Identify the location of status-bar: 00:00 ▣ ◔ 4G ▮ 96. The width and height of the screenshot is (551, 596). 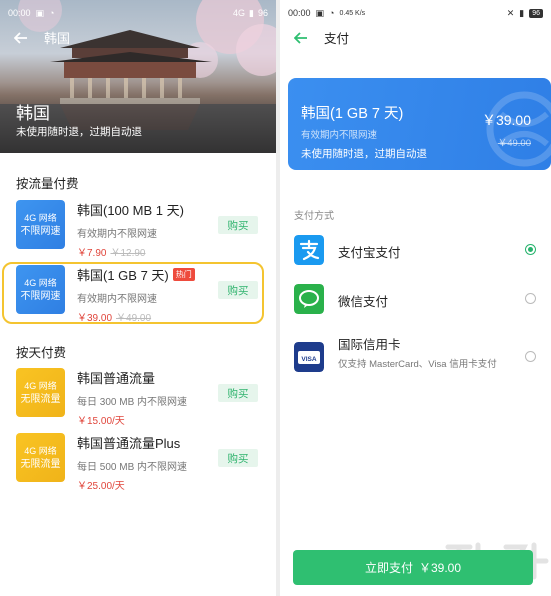
(138, 13).